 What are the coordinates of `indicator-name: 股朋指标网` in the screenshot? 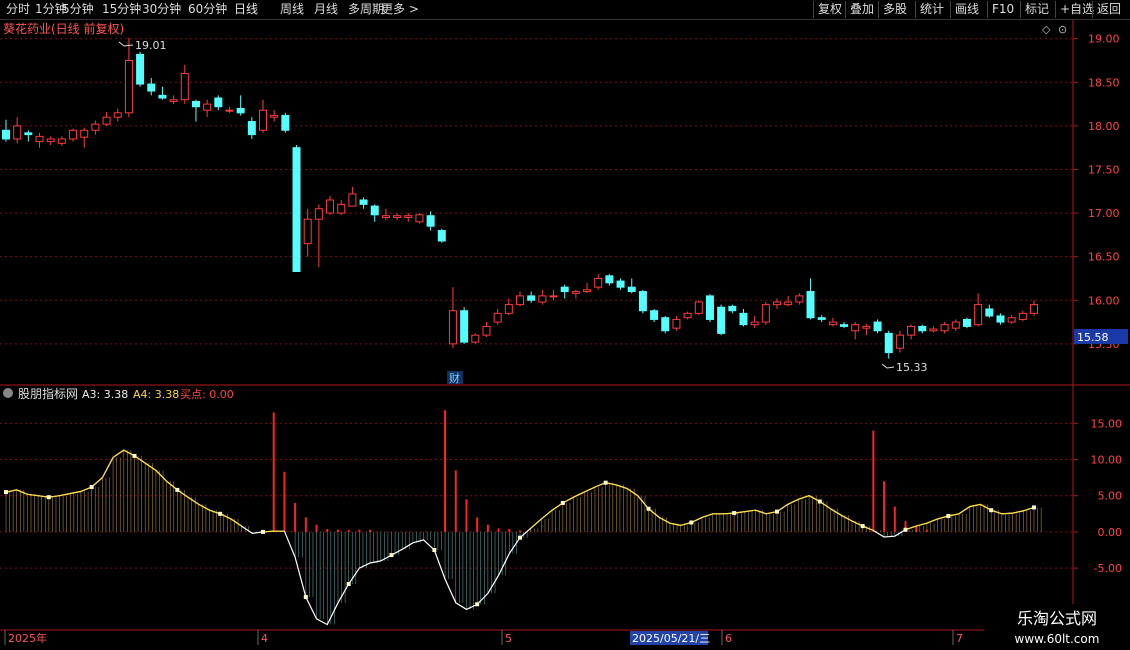 It's located at (48, 393).